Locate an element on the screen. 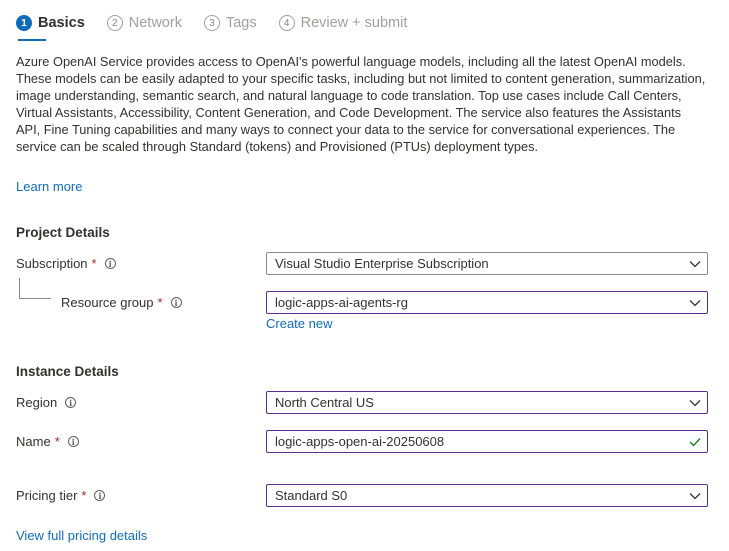  step-label: Basics is located at coordinates (61, 23).